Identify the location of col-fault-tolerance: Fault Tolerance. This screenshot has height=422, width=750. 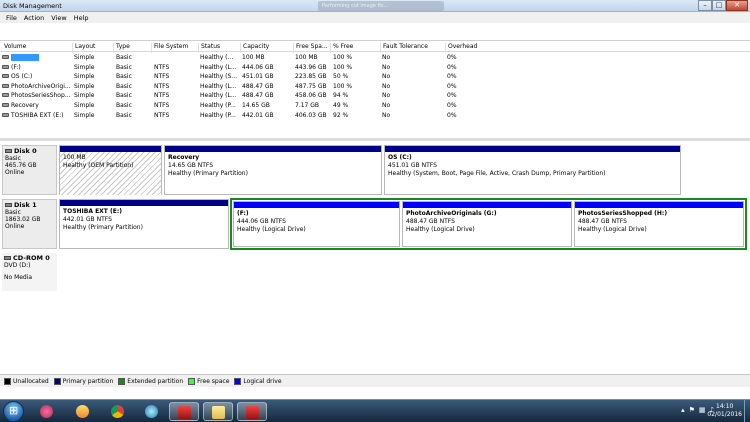
(404, 48).